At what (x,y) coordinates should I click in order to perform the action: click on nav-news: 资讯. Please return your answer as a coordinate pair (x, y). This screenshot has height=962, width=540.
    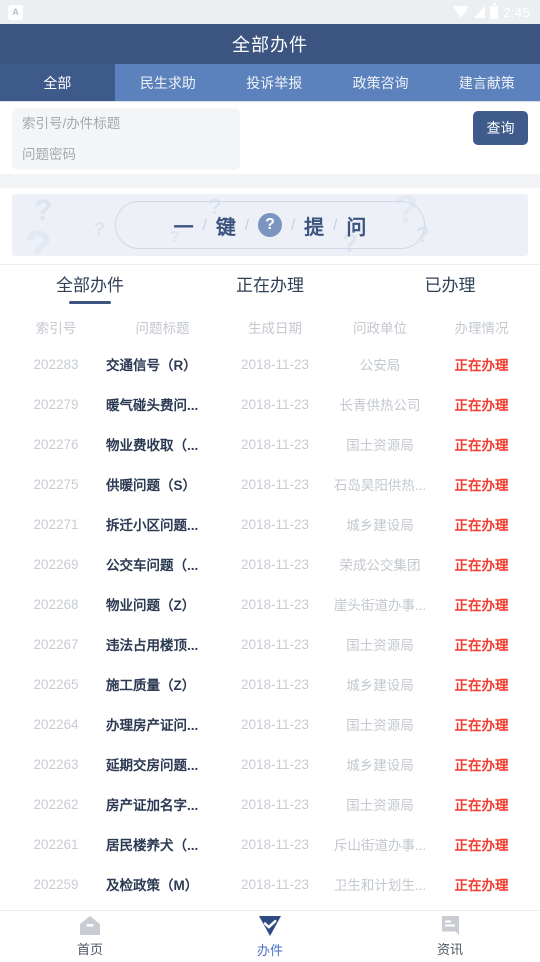
    Looking at the image, I should click on (450, 936).